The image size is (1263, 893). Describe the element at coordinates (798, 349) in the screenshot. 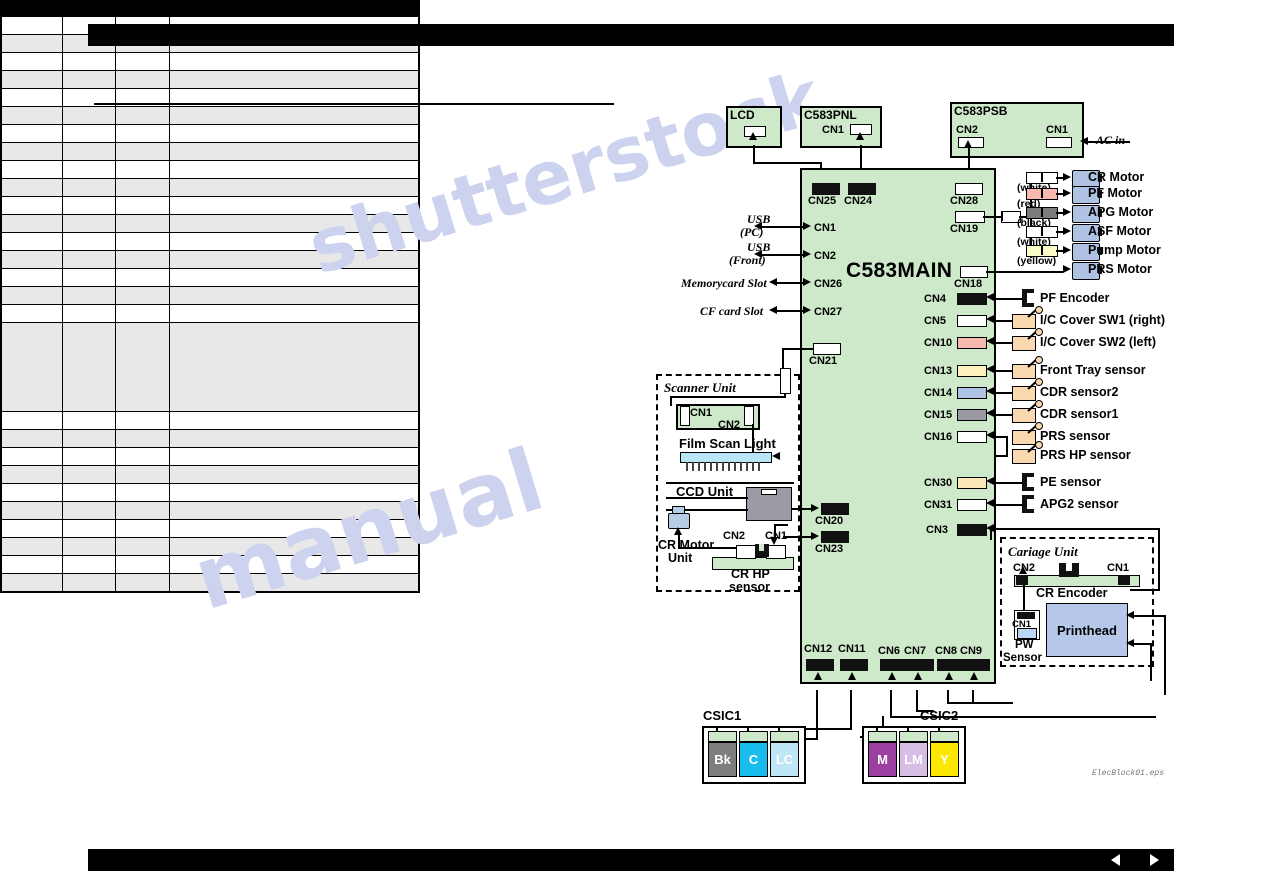

I see `main-cn21-wire-h` at that location.